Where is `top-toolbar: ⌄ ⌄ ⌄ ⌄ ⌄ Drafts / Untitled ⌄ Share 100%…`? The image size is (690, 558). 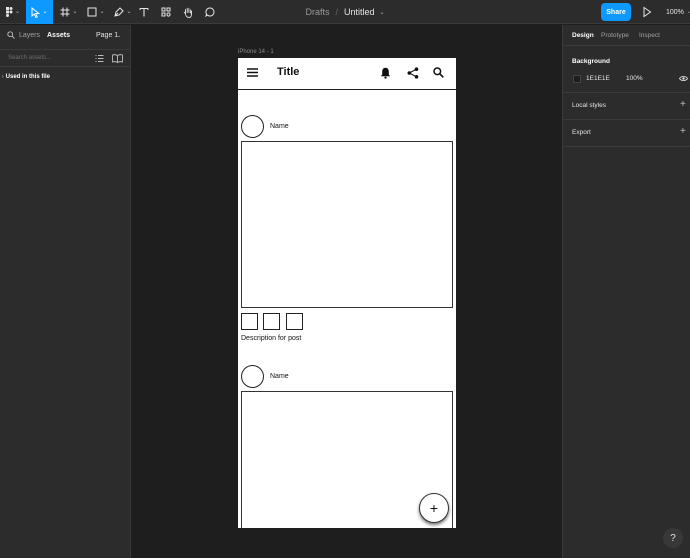 top-toolbar: ⌄ ⌄ ⌄ ⌄ ⌄ Drafts / Untitled ⌄ Share 100%… is located at coordinates (345, 12).